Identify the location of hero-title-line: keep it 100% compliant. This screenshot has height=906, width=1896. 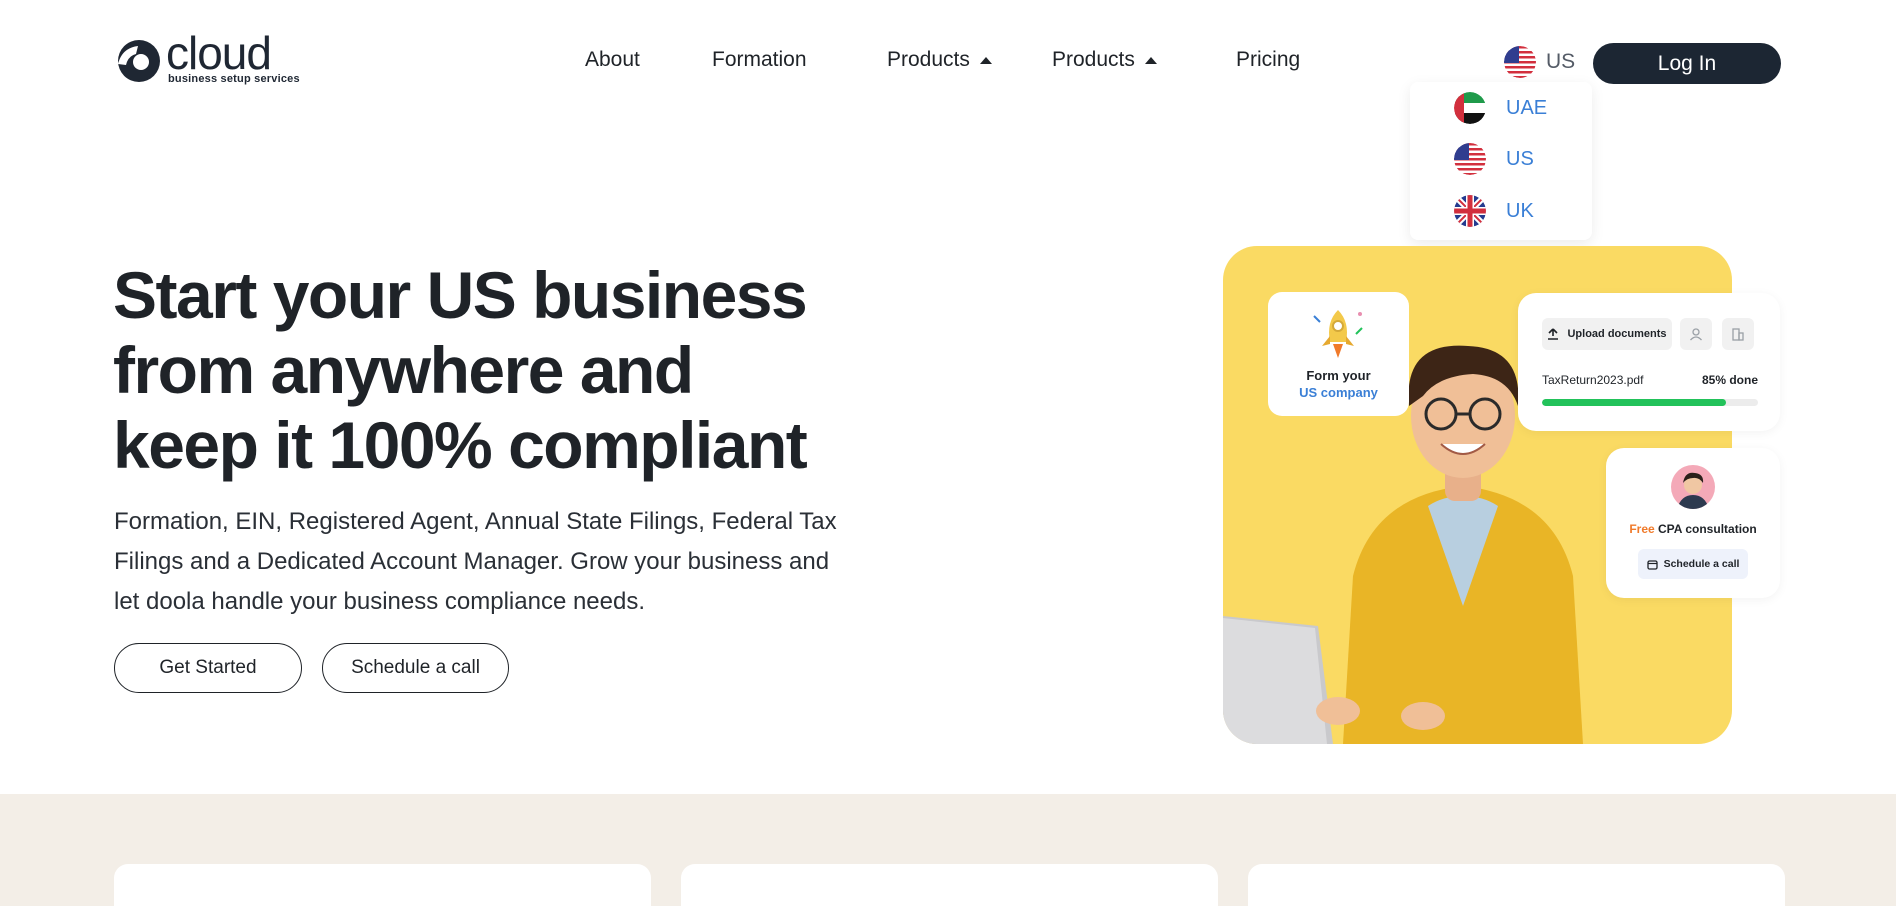
(460, 445).